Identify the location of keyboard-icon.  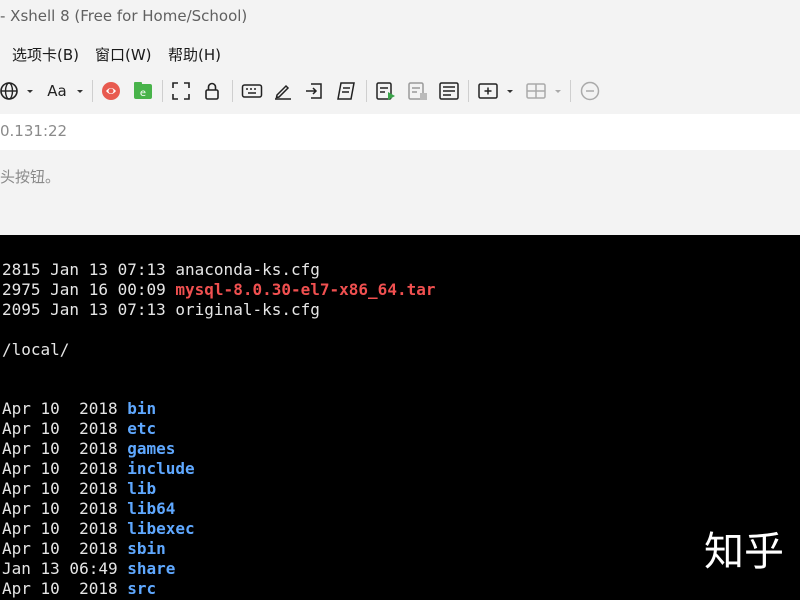
(252, 91).